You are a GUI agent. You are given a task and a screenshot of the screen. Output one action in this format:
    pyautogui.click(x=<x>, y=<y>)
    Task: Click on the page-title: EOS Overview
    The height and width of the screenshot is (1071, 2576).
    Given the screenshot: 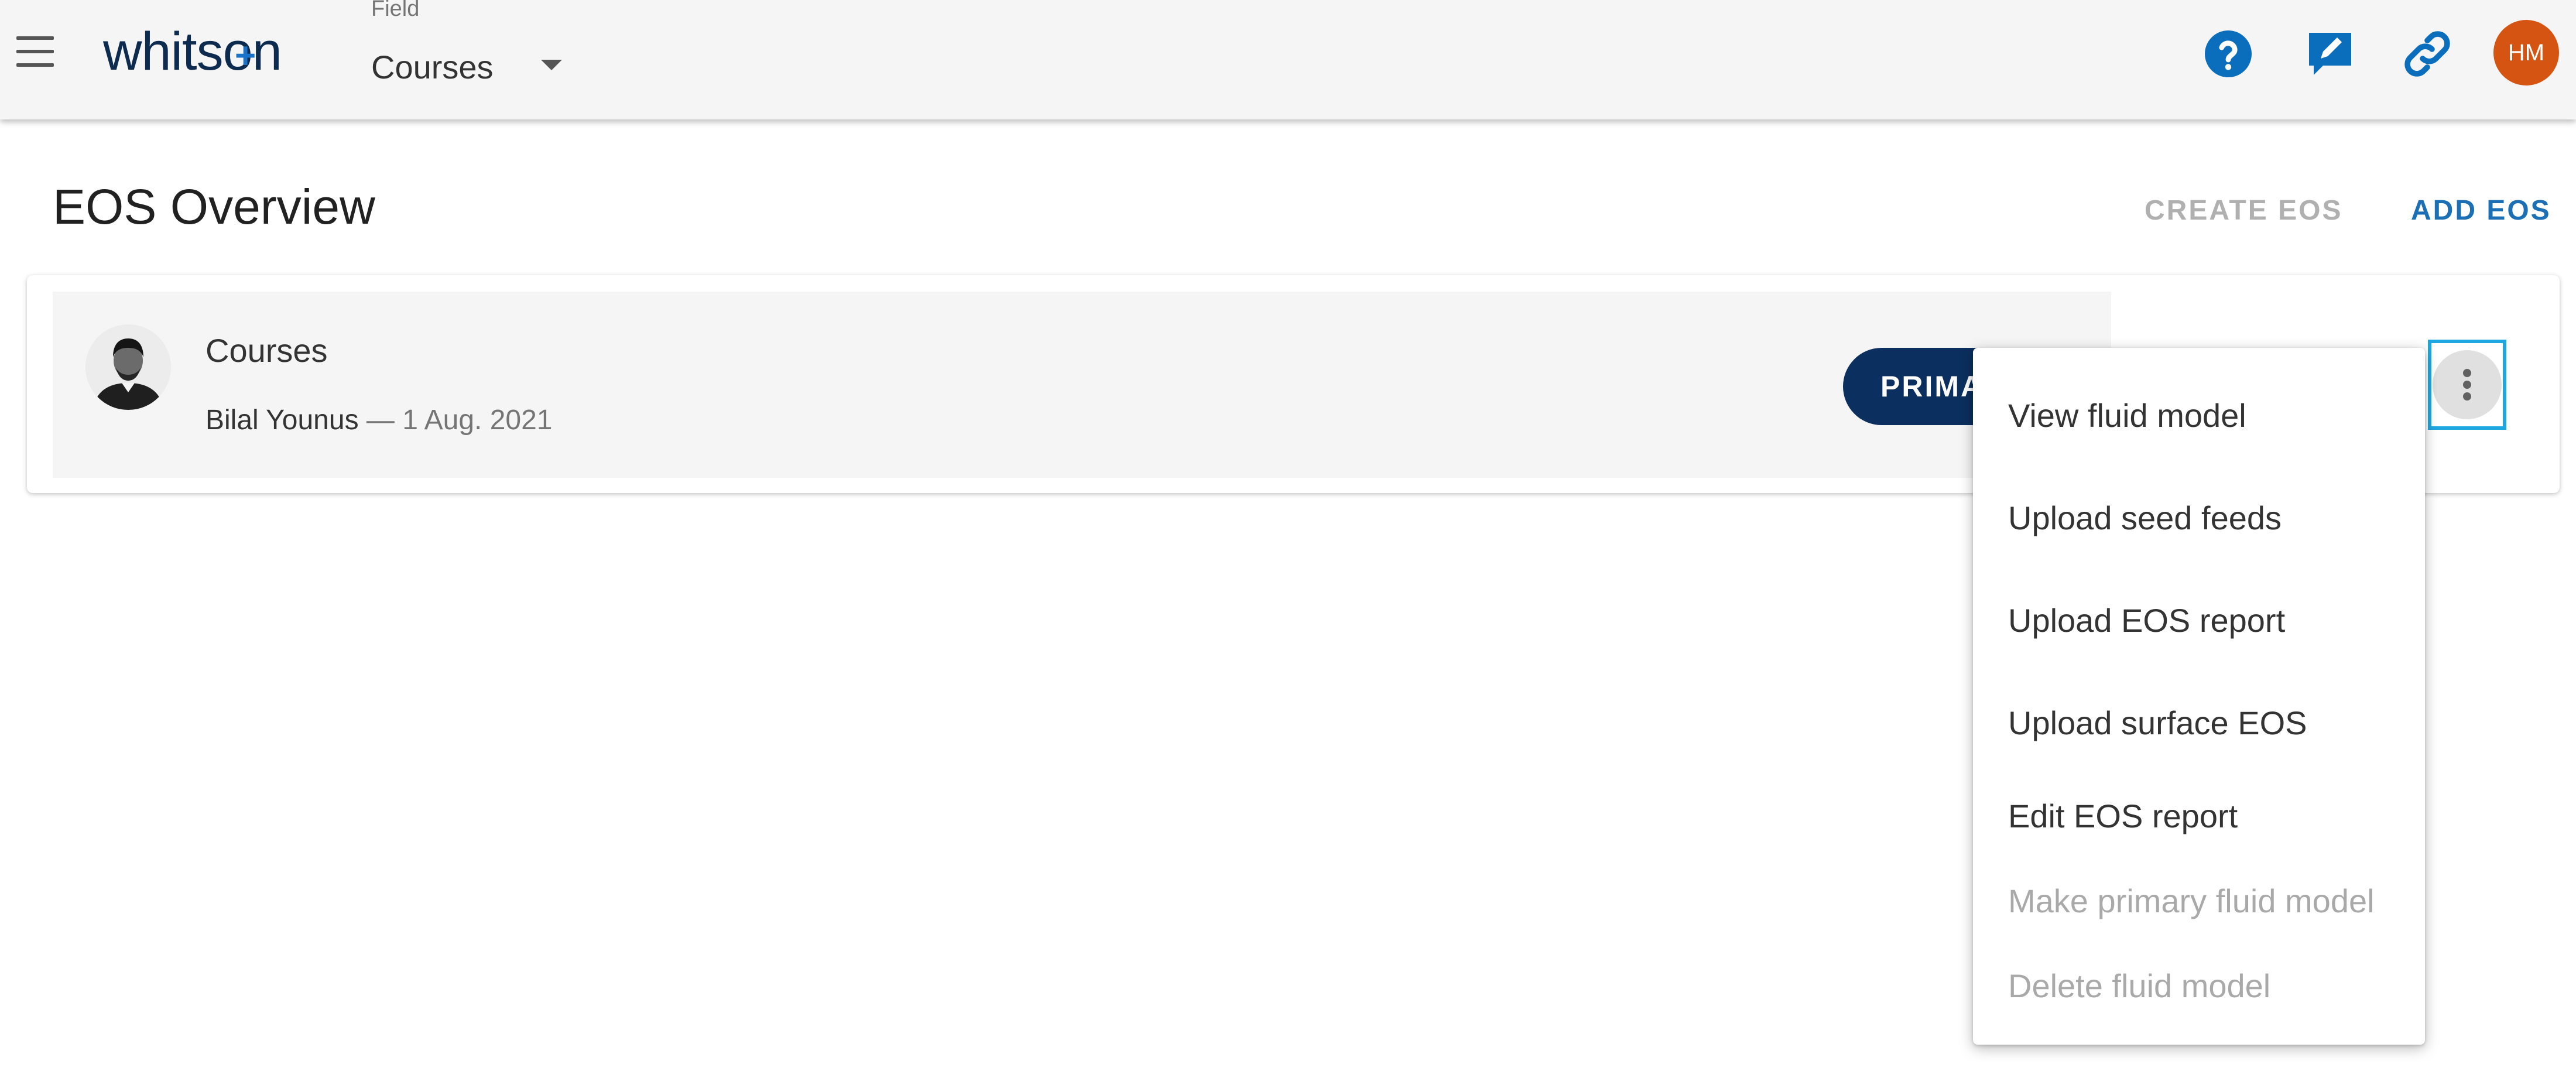 What is the action you would take?
    pyautogui.click(x=214, y=206)
    